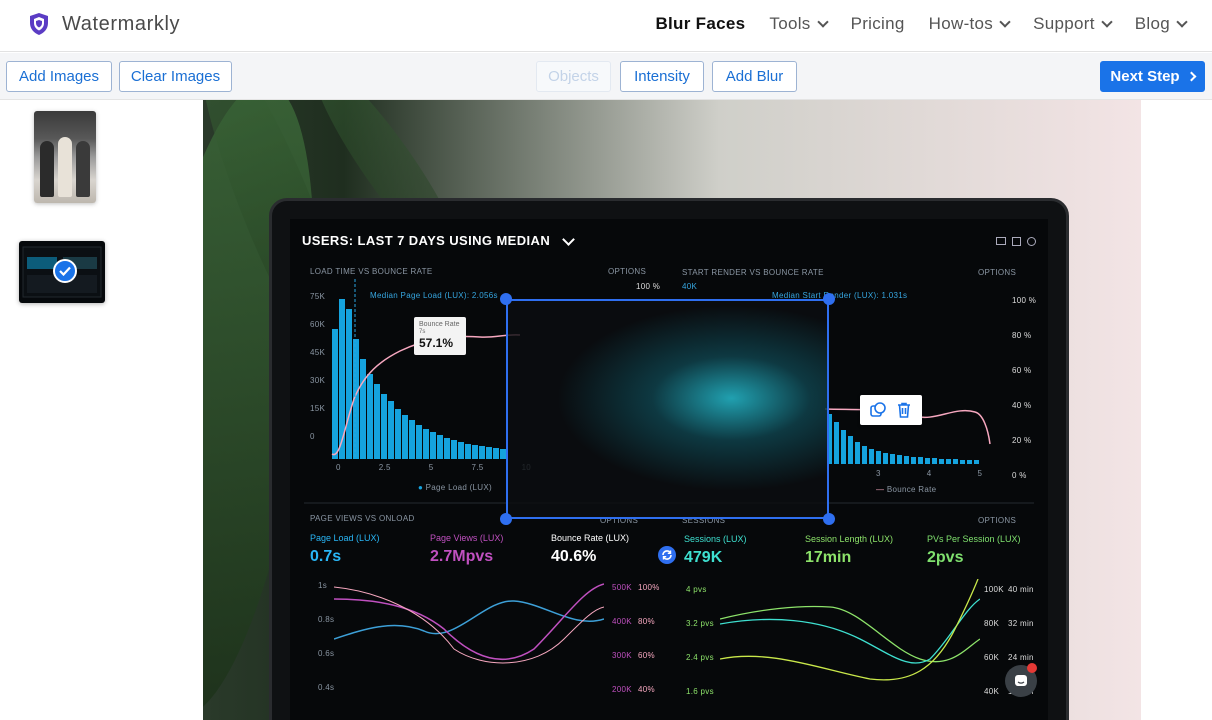 The height and width of the screenshot is (720, 1212). What do you see at coordinates (945, 557) in the screenshot?
I see `metric-value: 2pvs` at bounding box center [945, 557].